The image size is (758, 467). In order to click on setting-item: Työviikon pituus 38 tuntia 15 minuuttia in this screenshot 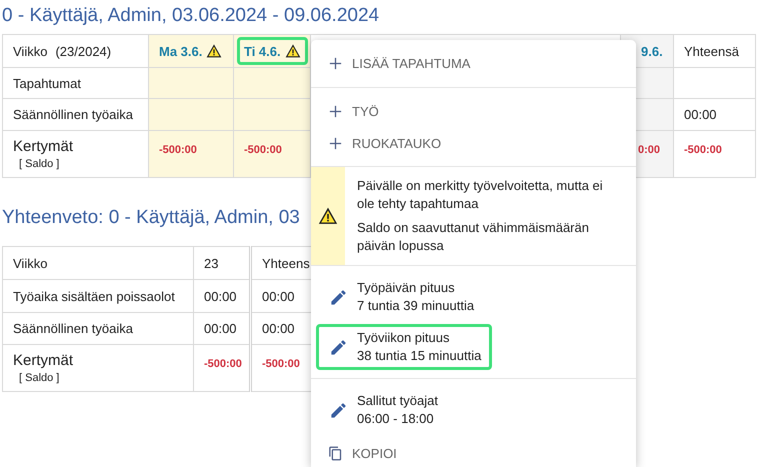, I will do `click(404, 347)`.